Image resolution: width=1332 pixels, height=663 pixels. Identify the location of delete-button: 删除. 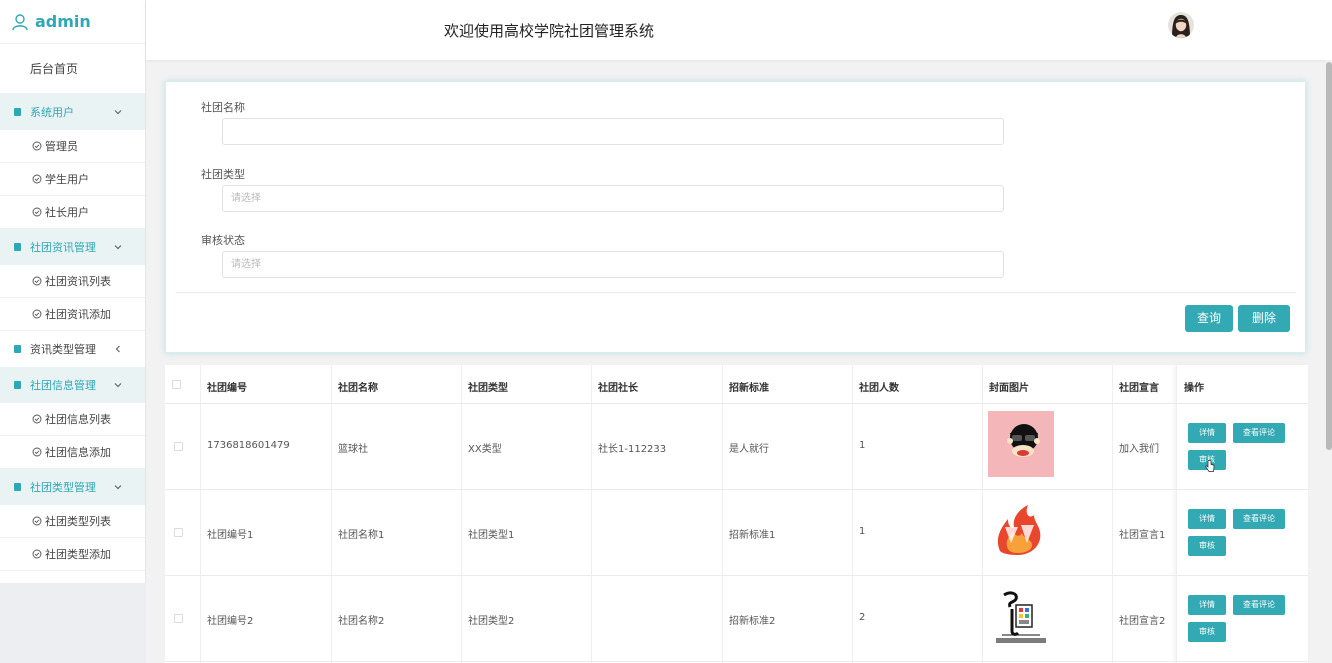
(1264, 318).